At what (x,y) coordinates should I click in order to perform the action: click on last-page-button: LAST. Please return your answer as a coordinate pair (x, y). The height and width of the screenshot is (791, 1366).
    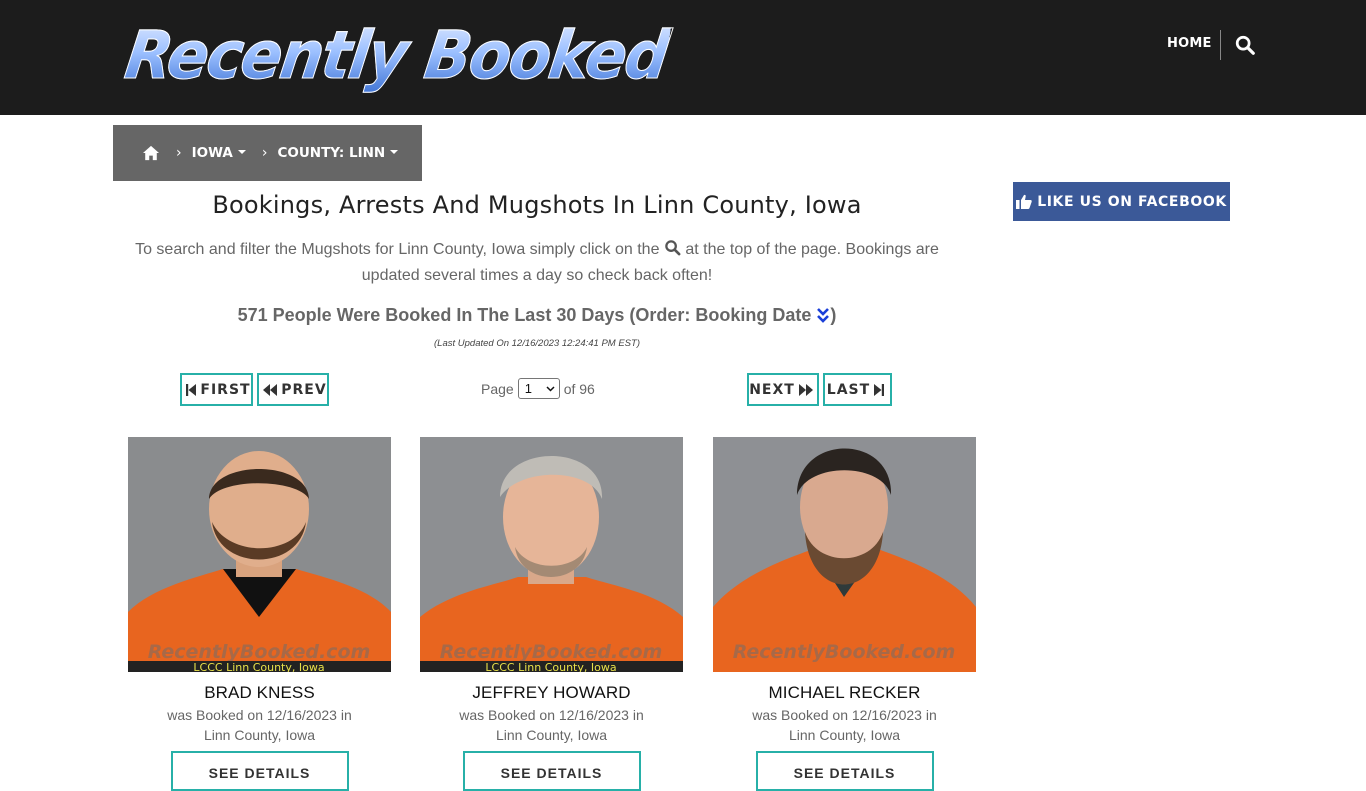
    Looking at the image, I should click on (857, 389).